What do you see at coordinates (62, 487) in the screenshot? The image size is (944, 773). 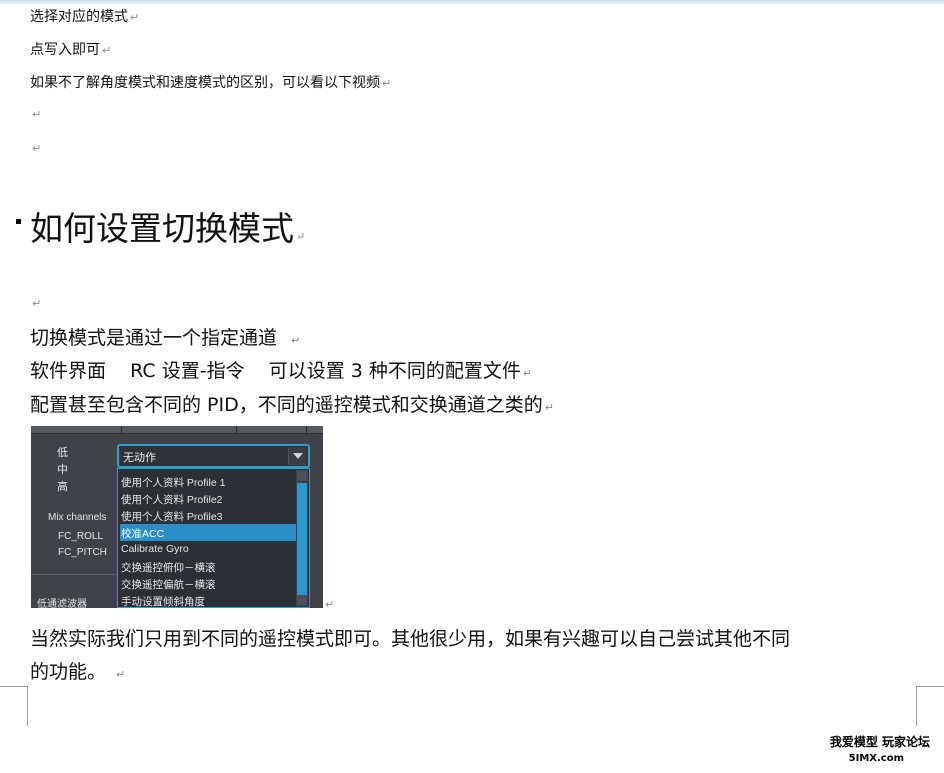 I see `level-label-high: 高` at bounding box center [62, 487].